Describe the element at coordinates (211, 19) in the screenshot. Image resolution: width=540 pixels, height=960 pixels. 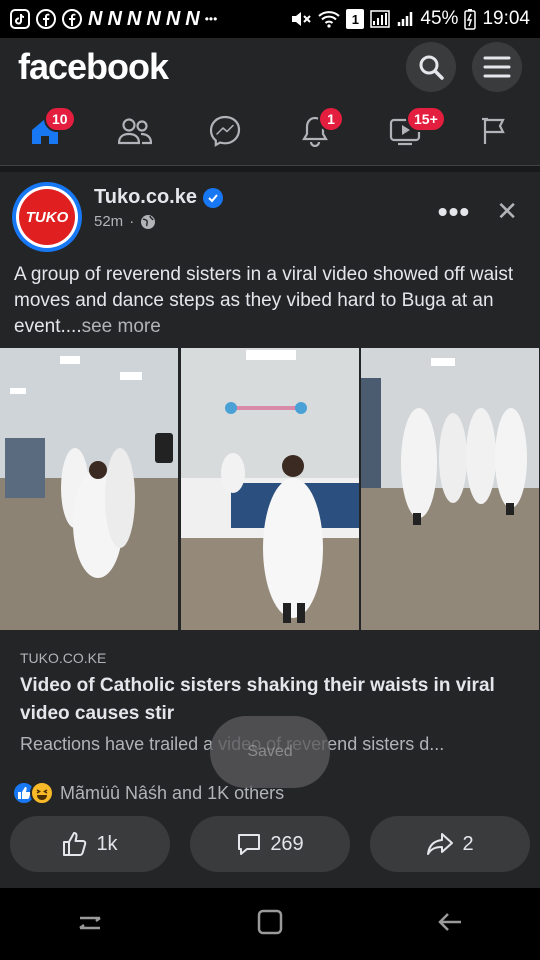
I see `more-notifications-icon: •••` at that location.